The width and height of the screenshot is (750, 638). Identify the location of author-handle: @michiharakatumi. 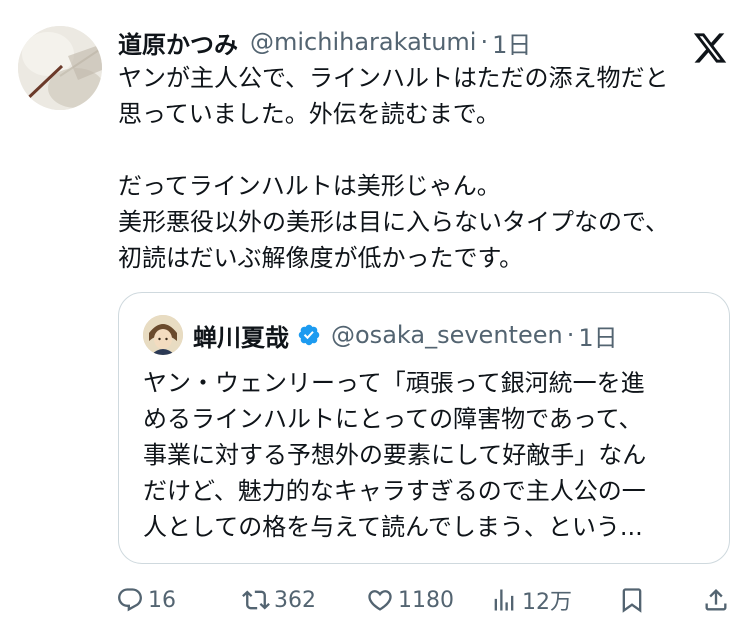
(363, 42).